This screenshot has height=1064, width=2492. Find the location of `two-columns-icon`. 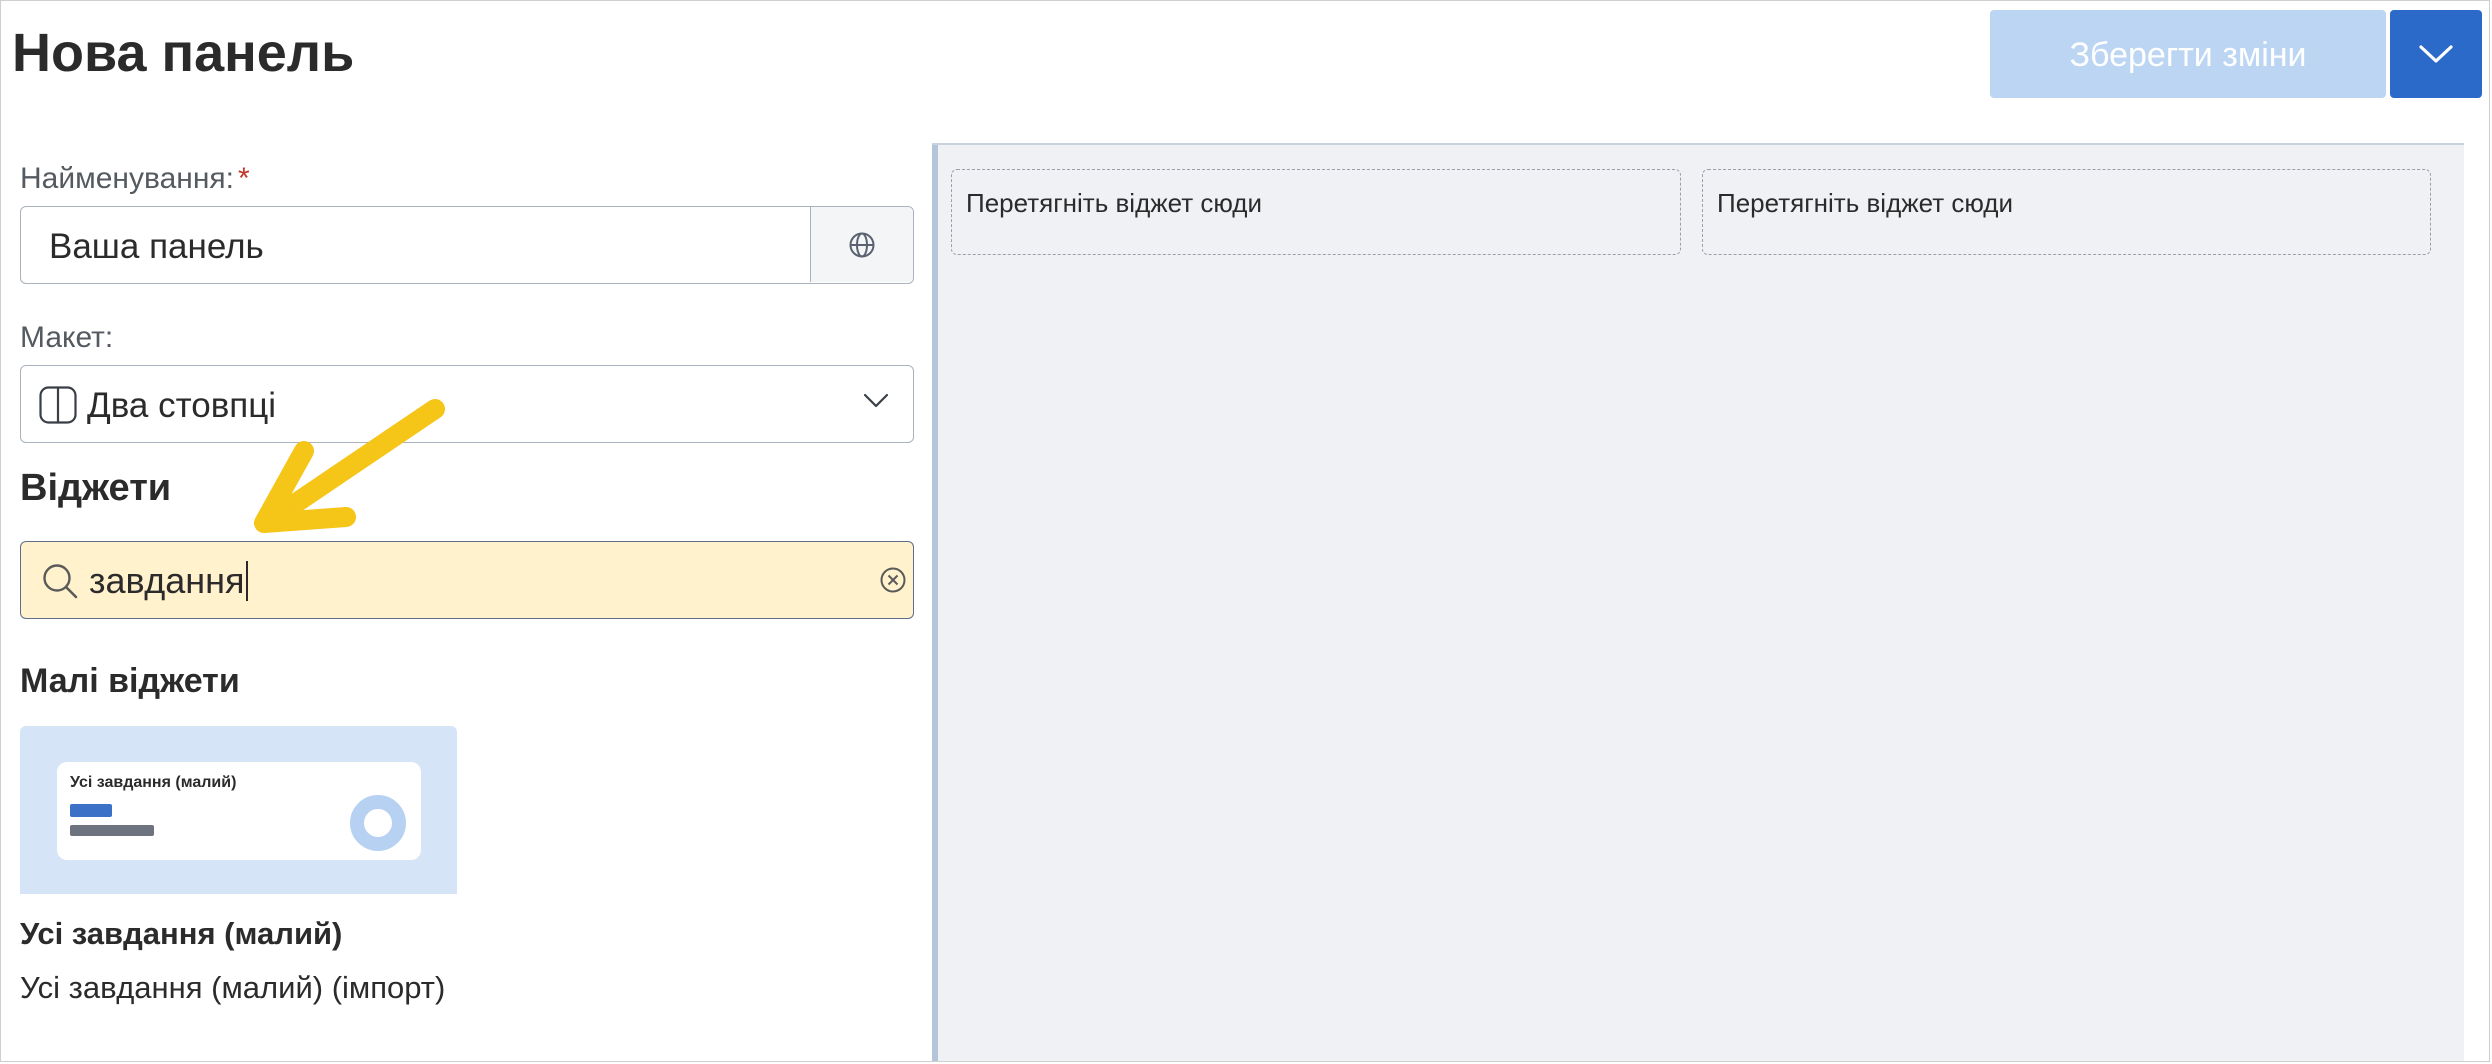

two-columns-icon is located at coordinates (58, 405).